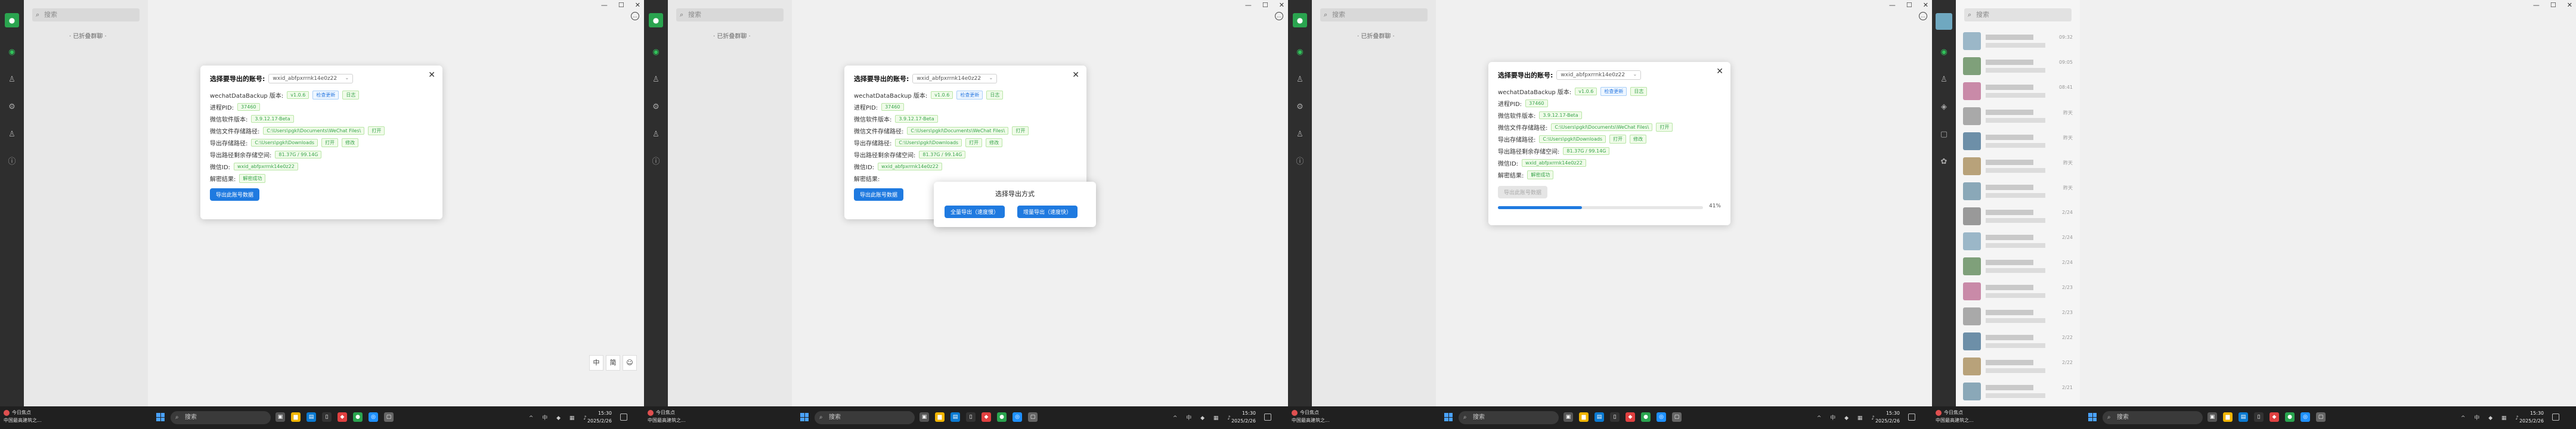 The image size is (2576, 429). I want to click on list-item: 08:41, so click(2018, 91).